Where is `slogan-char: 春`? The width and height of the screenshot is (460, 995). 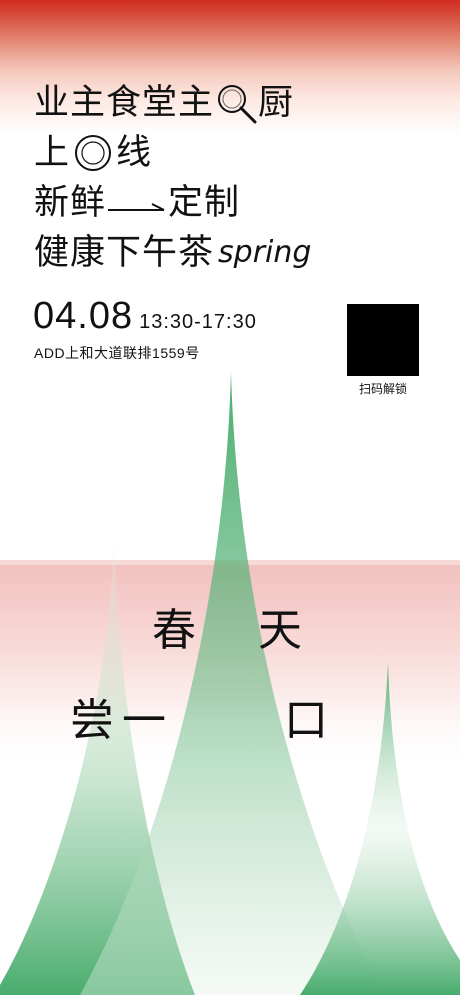
slogan-char: 春 is located at coordinates (174, 630).